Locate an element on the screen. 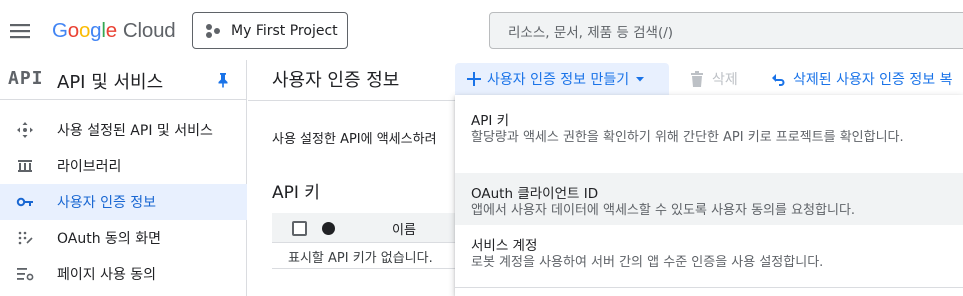  key-icon is located at coordinates (24, 202).